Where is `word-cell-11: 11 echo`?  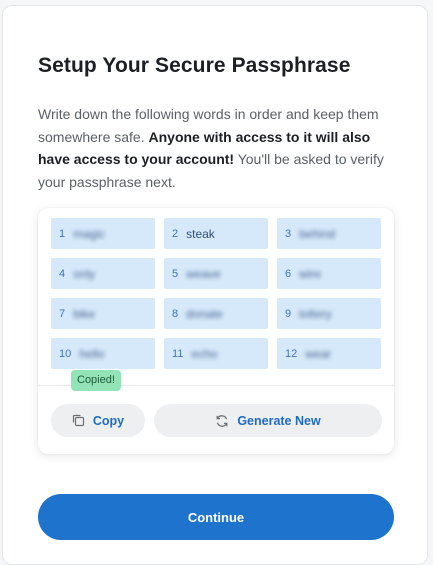
word-cell-11: 11 echo is located at coordinates (216, 353).